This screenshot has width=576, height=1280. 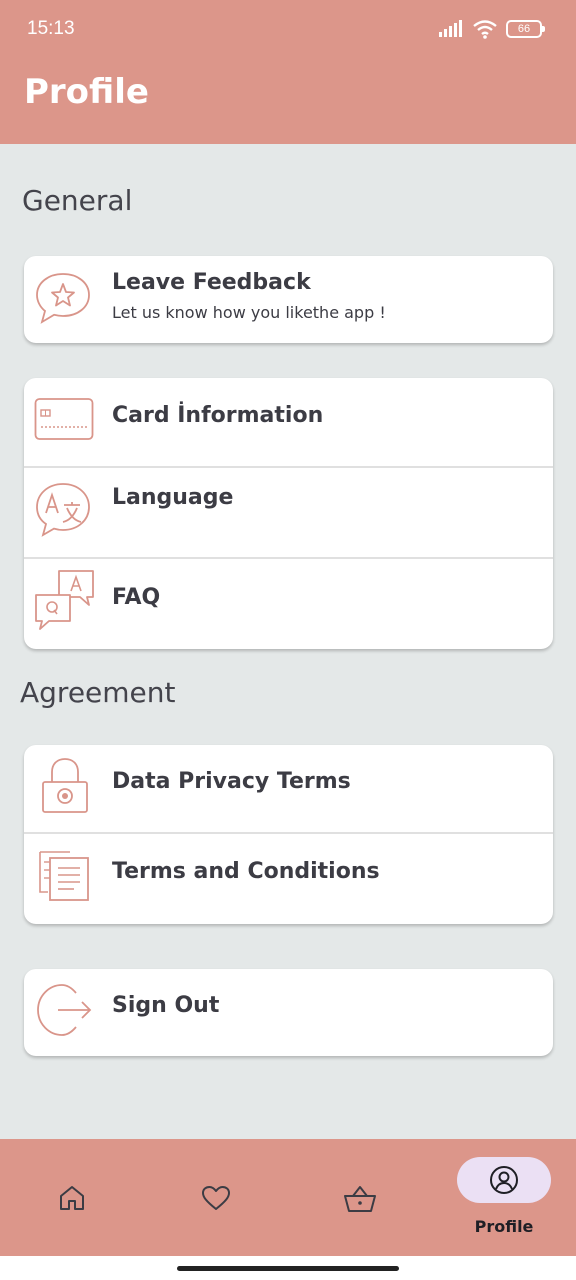 I want to click on credit-card-icon, so click(x=64, y=419).